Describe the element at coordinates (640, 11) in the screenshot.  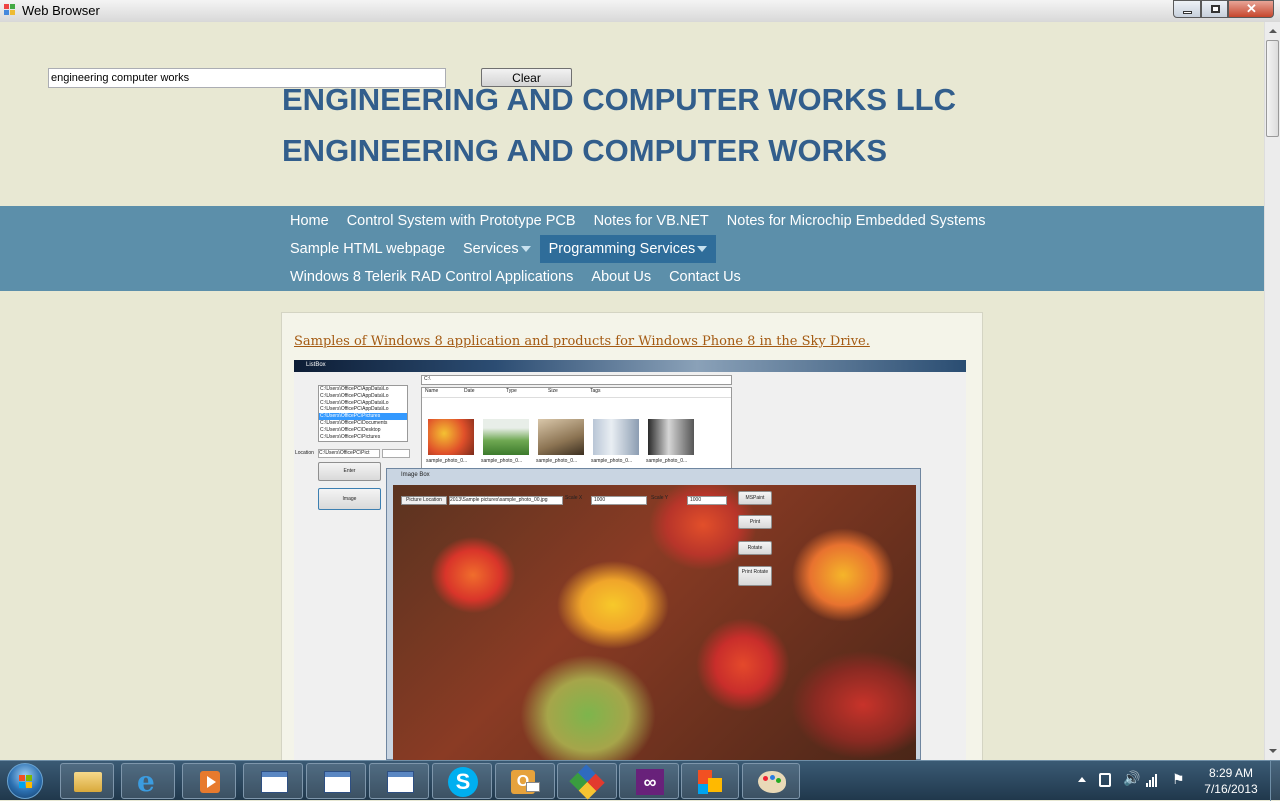
I see `window-titlebar: Web Browser ✕` at that location.